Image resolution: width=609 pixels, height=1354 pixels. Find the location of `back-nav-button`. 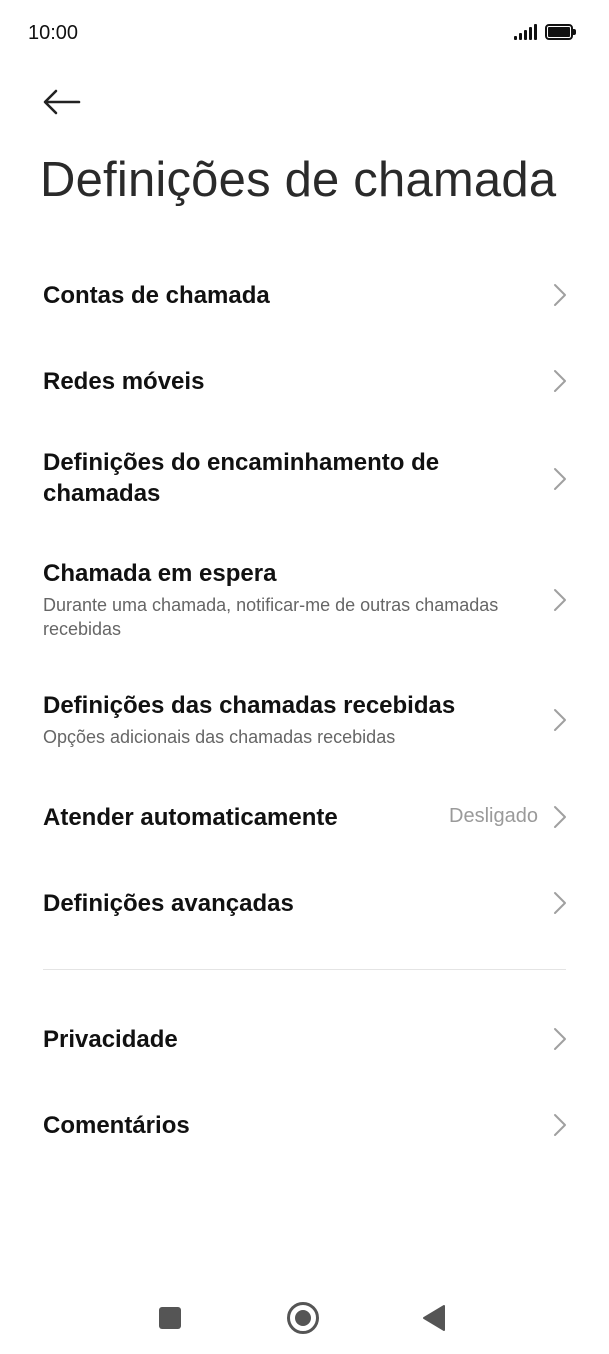

back-nav-button is located at coordinates (434, 1318).